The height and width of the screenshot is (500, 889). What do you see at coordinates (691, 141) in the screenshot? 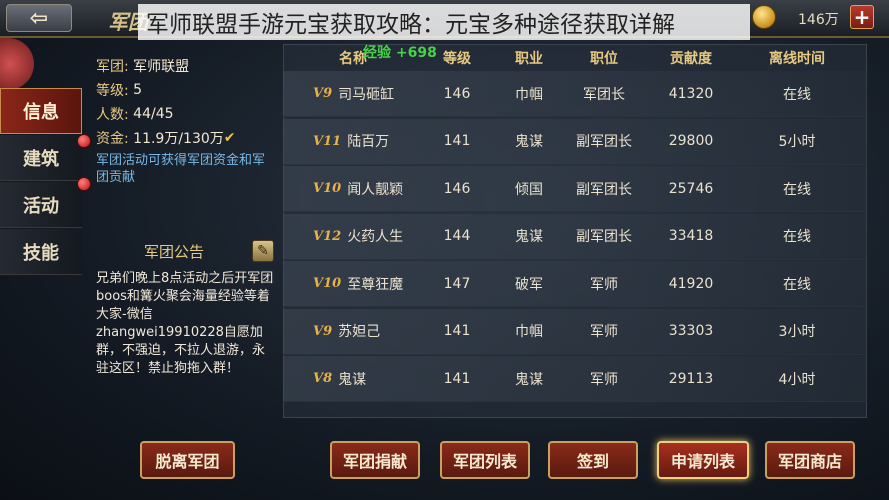
I see `cell-contribution: 29800` at bounding box center [691, 141].